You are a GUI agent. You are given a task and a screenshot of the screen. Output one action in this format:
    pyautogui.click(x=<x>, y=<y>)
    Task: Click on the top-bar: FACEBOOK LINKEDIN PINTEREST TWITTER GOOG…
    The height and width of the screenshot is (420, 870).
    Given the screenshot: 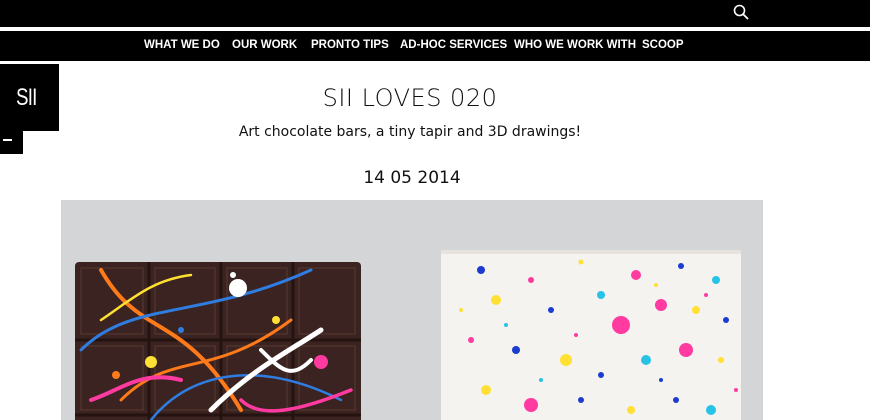 What is the action you would take?
    pyautogui.click(x=435, y=13)
    